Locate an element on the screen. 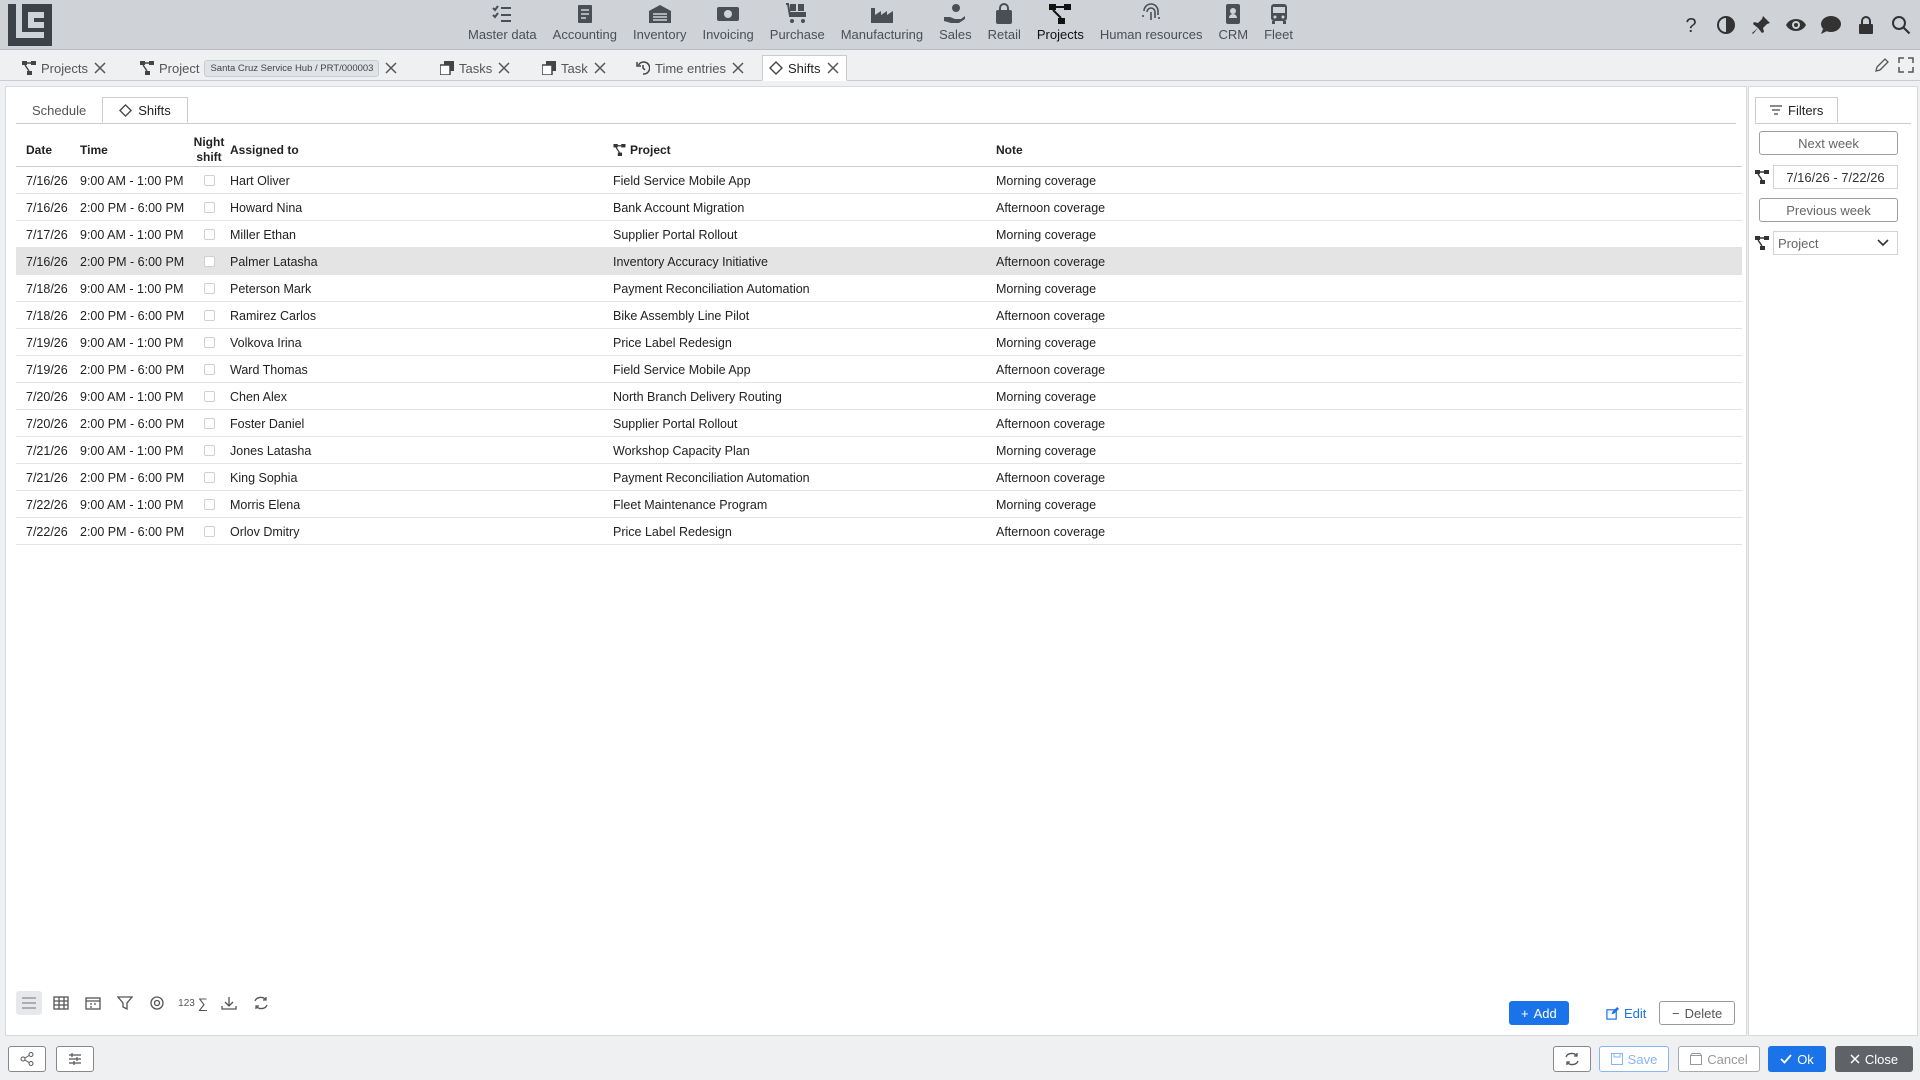 The width and height of the screenshot is (1920, 1080). cell-assigned: Morris Elena is located at coordinates (265, 504).